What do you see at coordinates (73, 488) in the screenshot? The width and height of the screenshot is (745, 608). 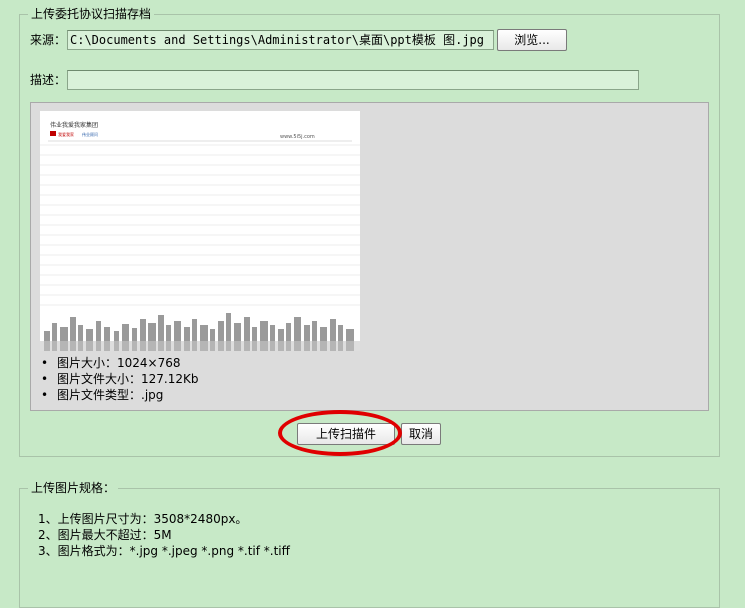 I see `spec-legend: 上传图片规格：` at bounding box center [73, 488].